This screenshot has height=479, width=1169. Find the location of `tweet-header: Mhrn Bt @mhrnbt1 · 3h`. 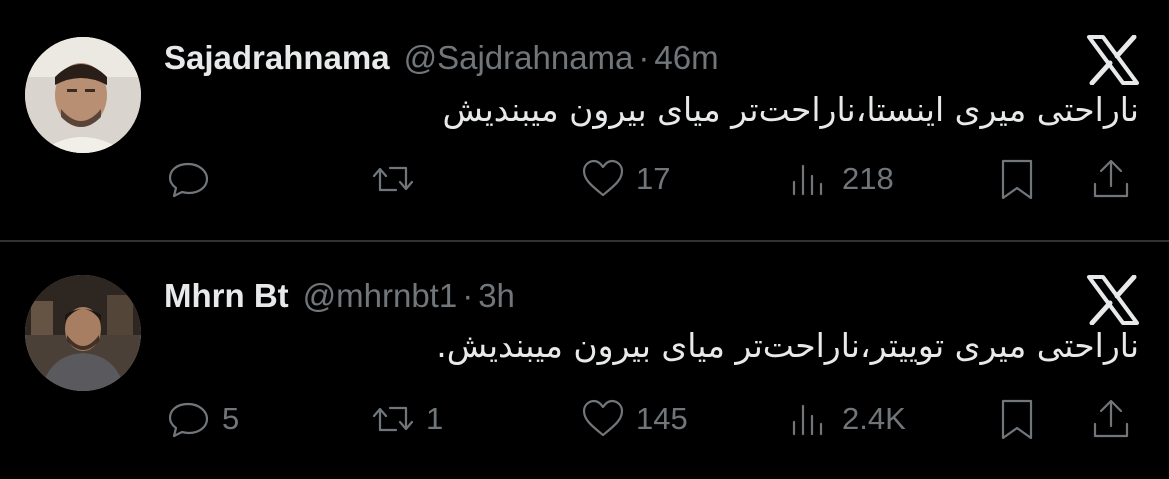

tweet-header: Mhrn Bt @mhrnbt1 · 3h is located at coordinates (339, 296).